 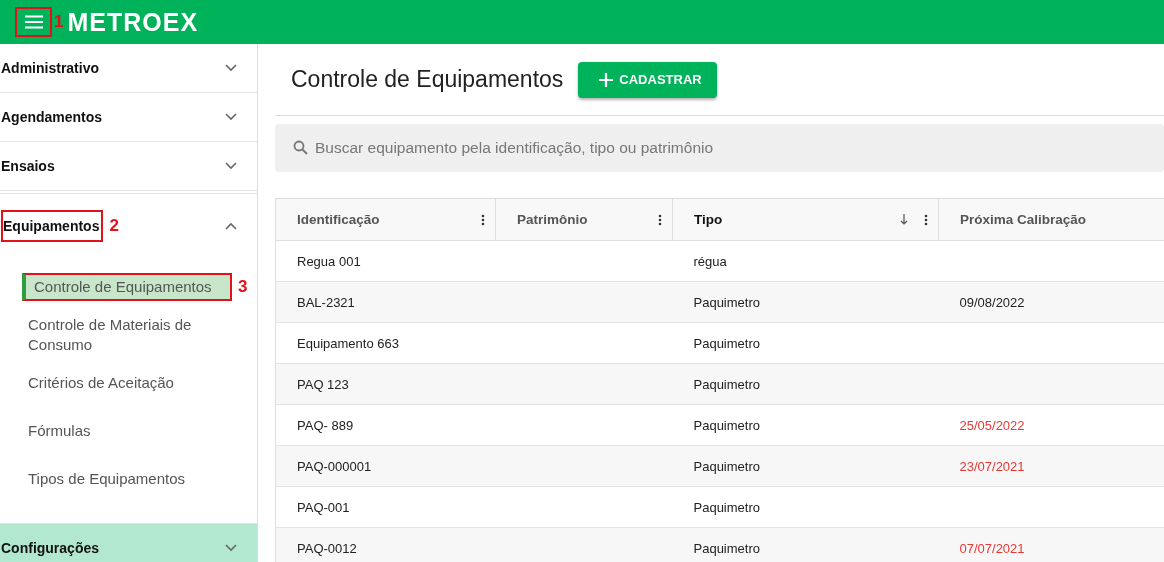 What do you see at coordinates (385, 507) in the screenshot?
I see `table-cell: PAQ-001` at bounding box center [385, 507].